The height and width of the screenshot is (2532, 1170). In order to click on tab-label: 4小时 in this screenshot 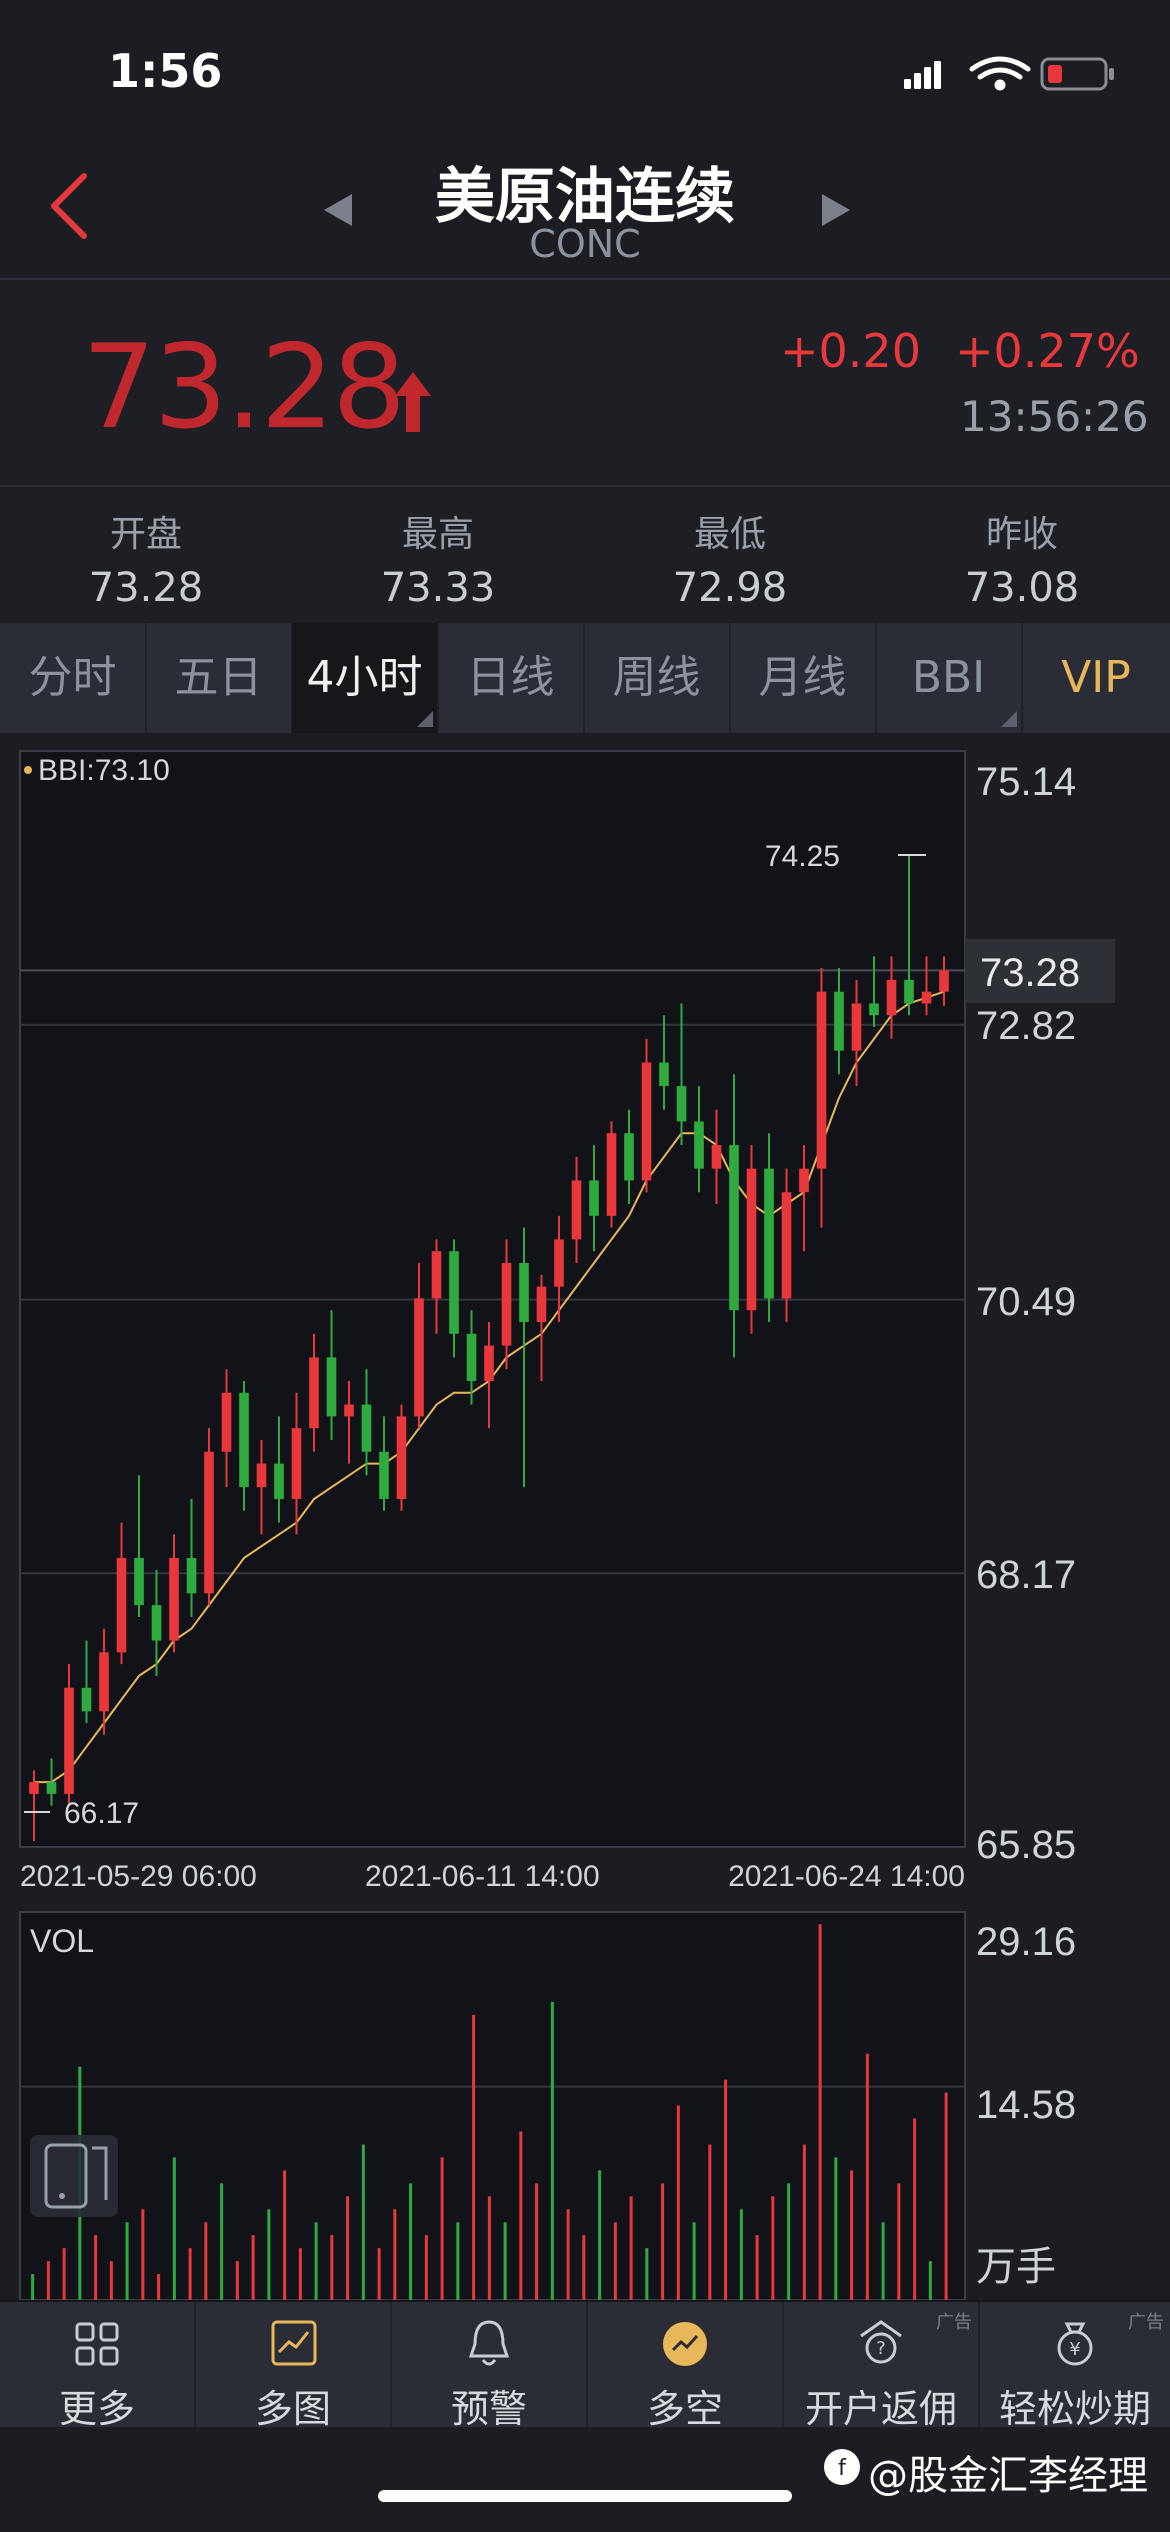, I will do `click(364, 677)`.